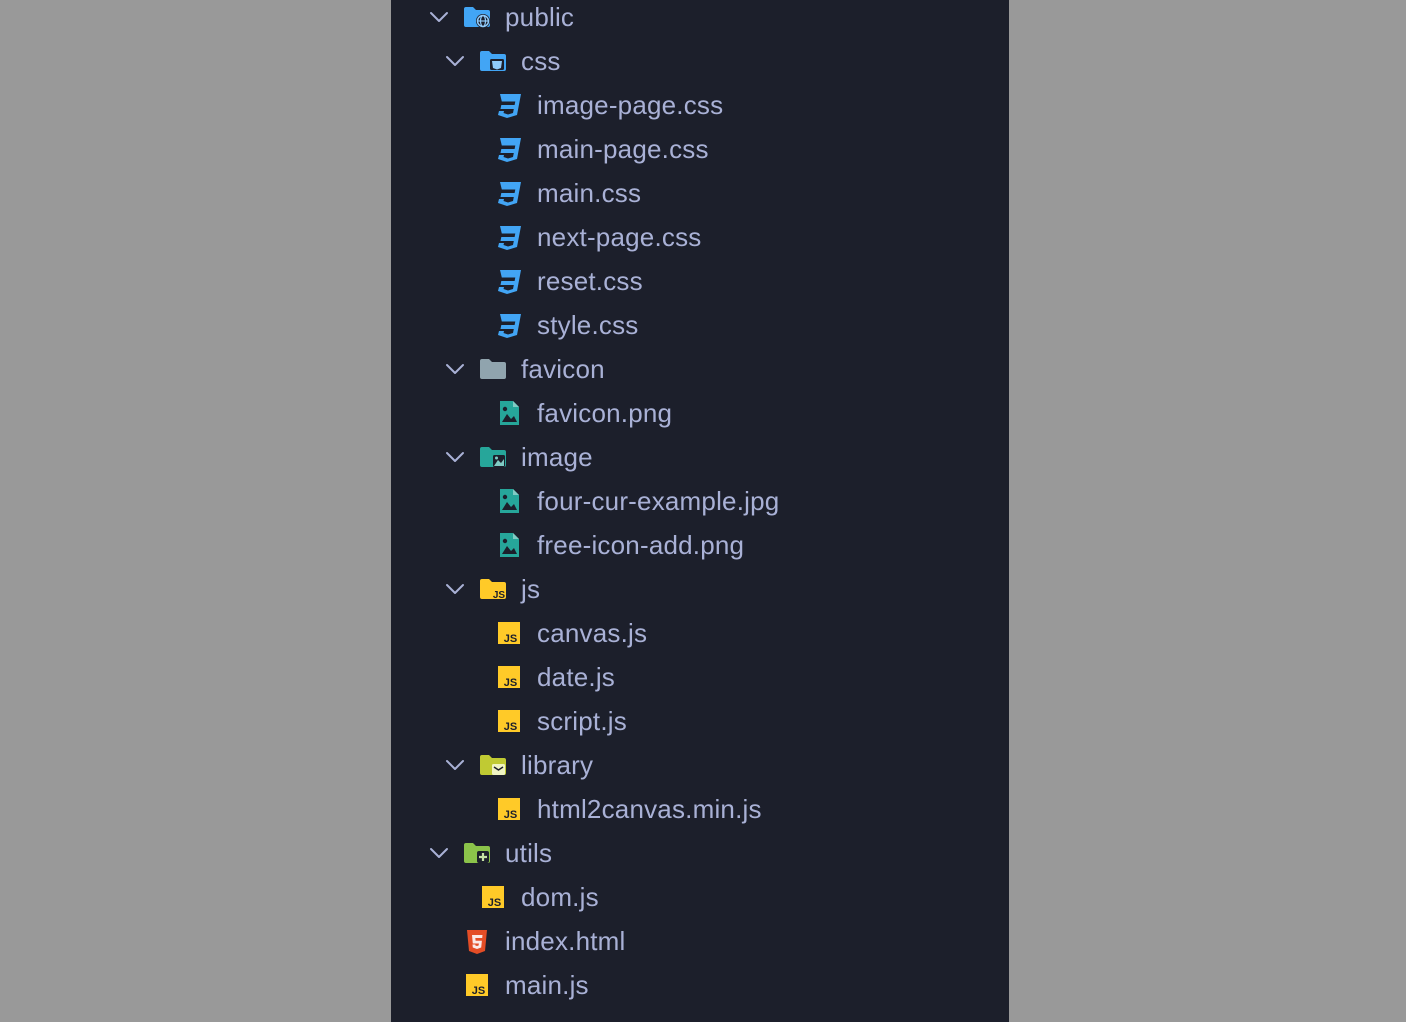 The image size is (1406, 1022). Describe the element at coordinates (493, 61) in the screenshot. I see `folder-css-icon` at that location.